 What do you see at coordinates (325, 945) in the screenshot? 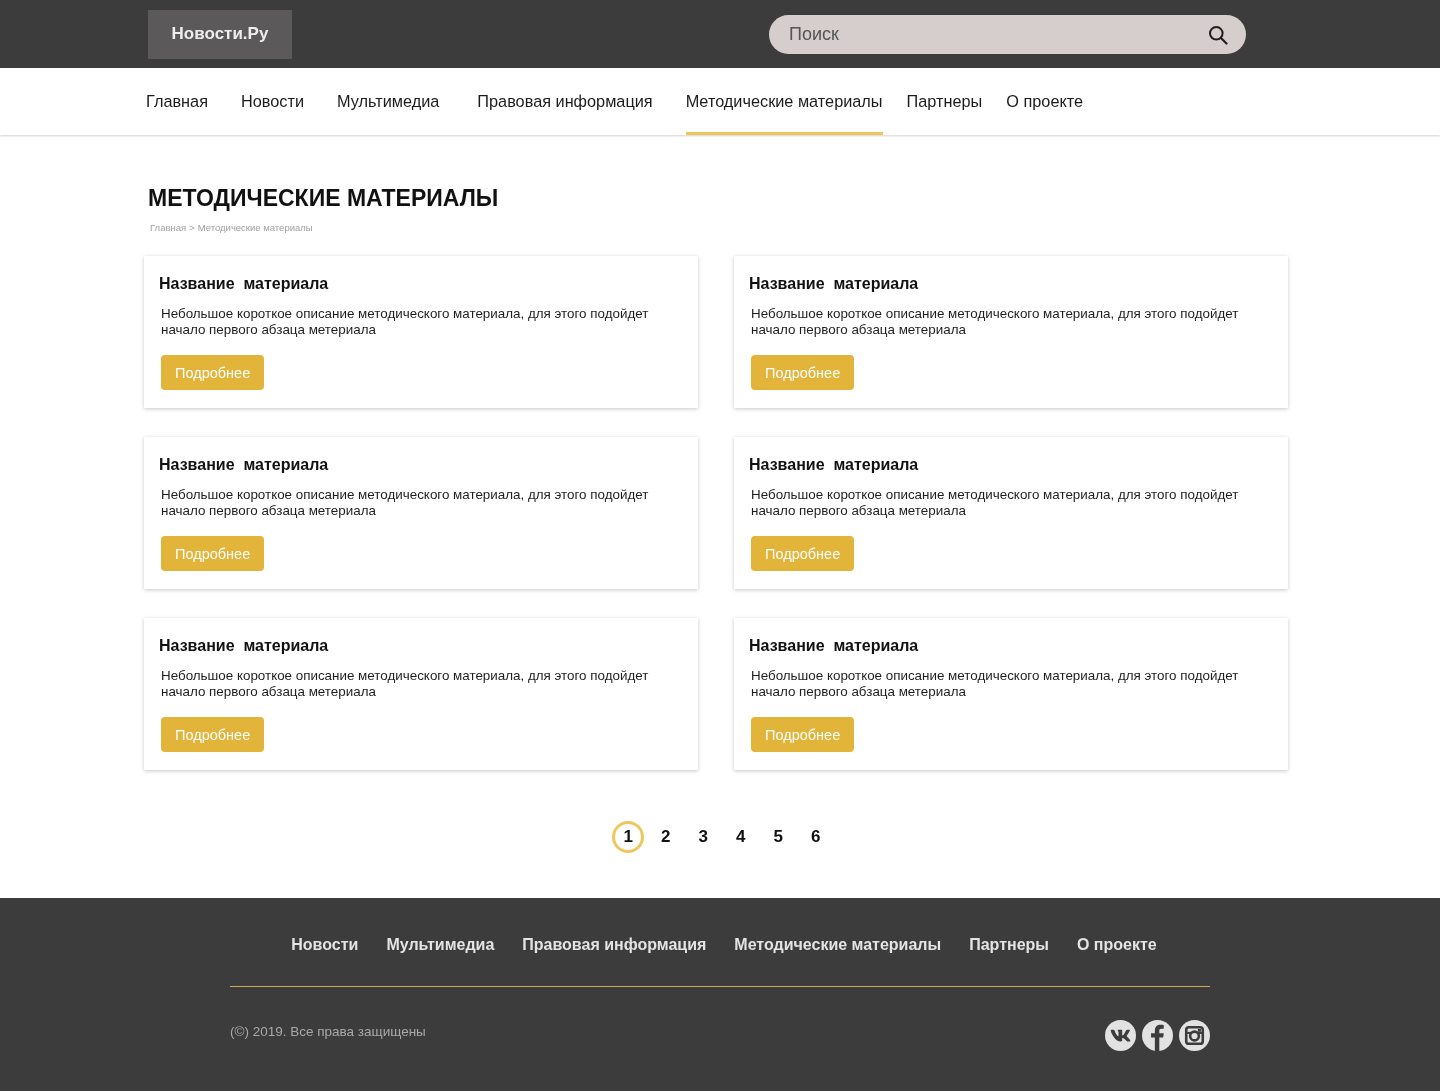
I see `footer-link: Новости` at bounding box center [325, 945].